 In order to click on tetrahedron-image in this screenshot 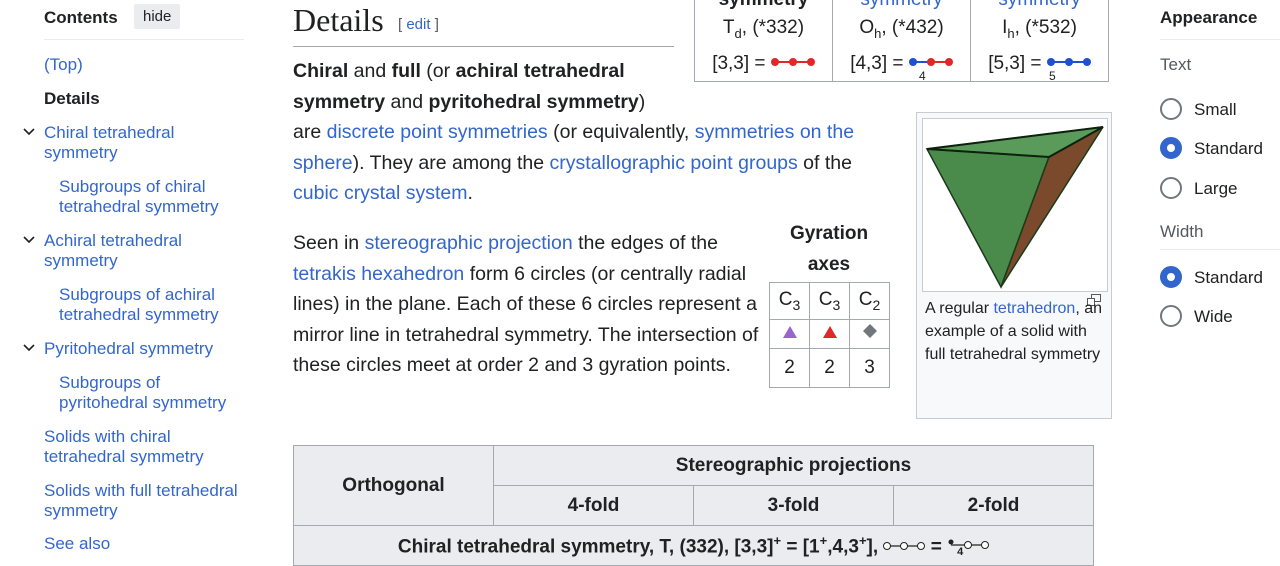, I will do `click(1015, 205)`.